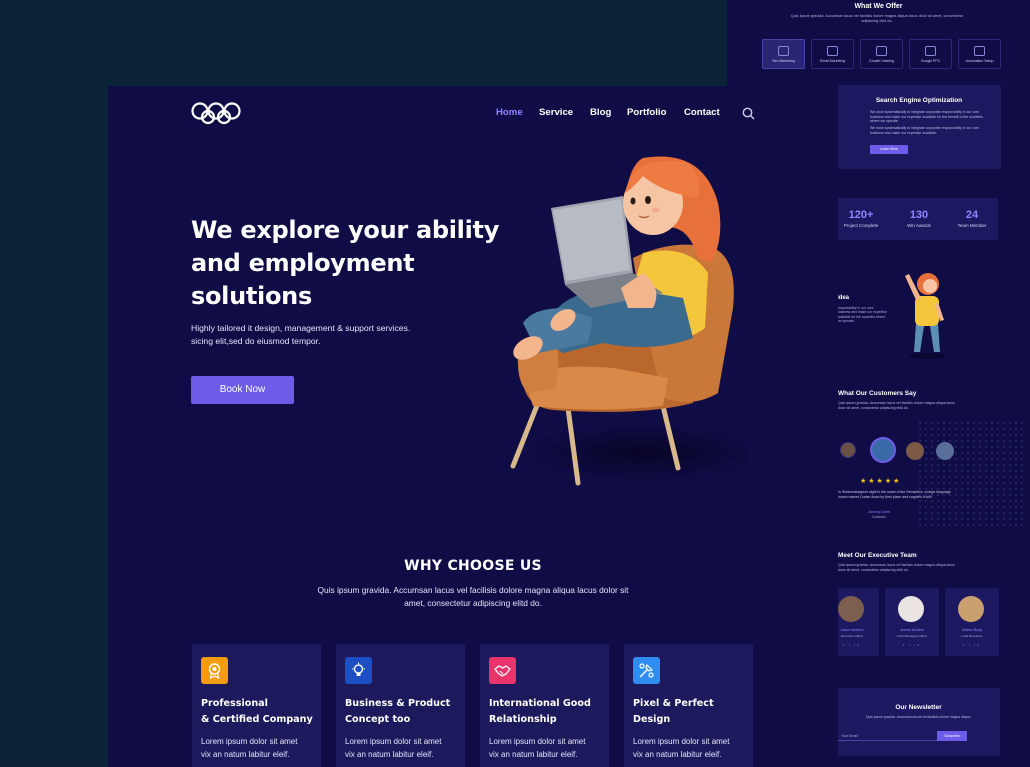  What do you see at coordinates (879, 517) in the screenshot?
I see `customer-role: Customer` at bounding box center [879, 517].